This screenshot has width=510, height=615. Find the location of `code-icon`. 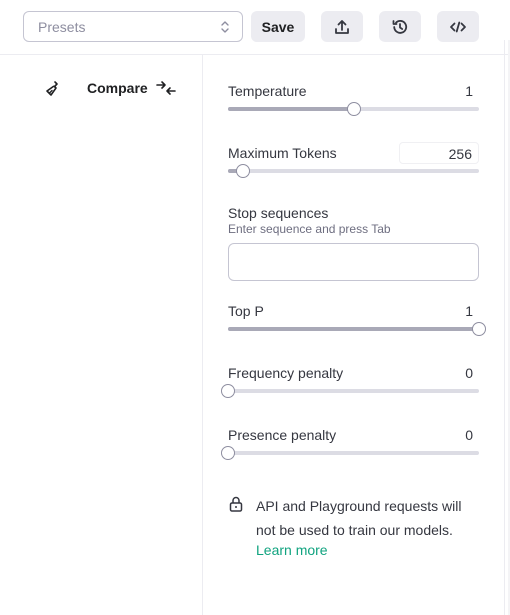

code-icon is located at coordinates (458, 26).